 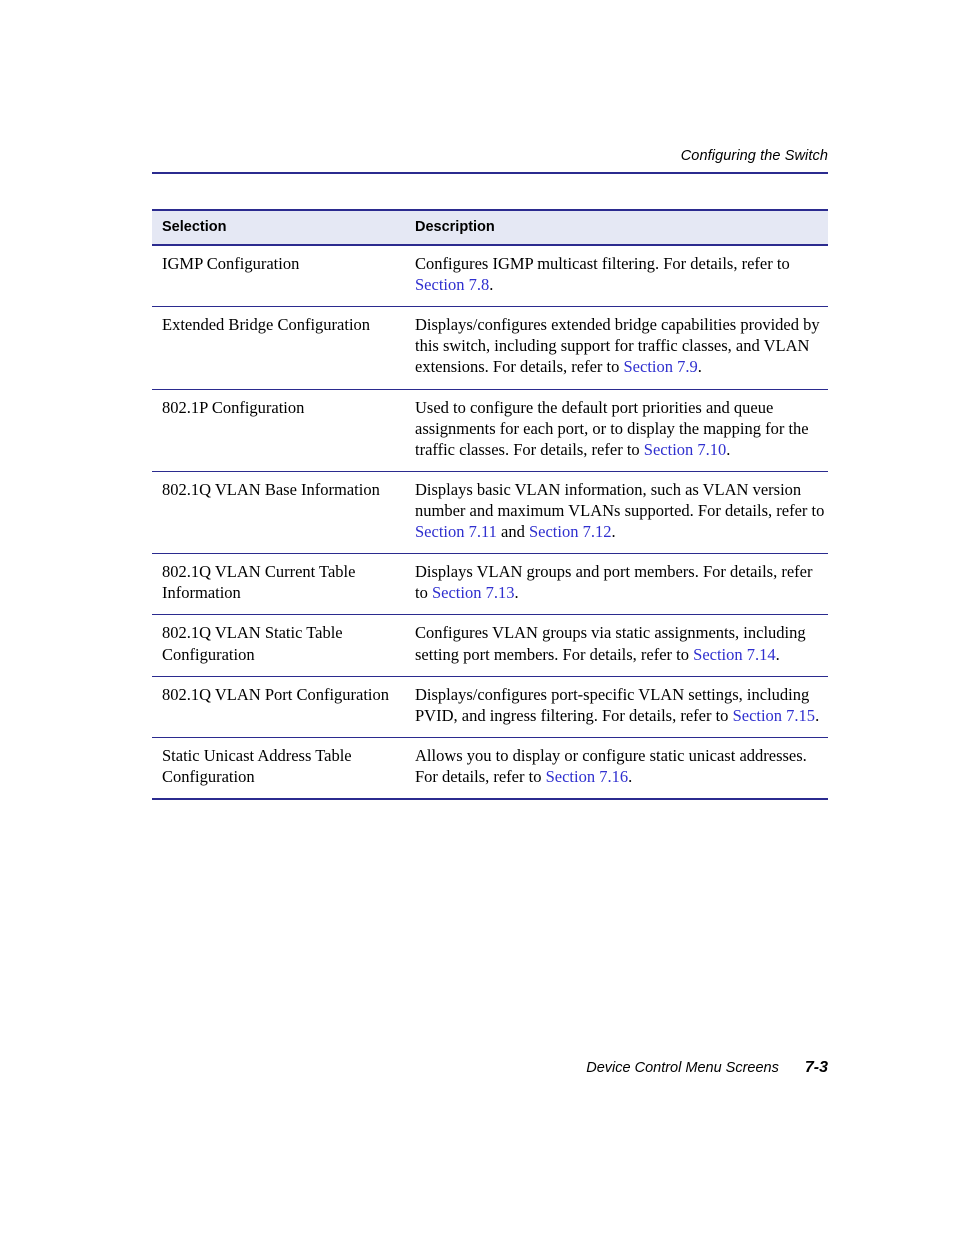 What do you see at coordinates (618, 227) in the screenshot?
I see `column-header-description: Description` at bounding box center [618, 227].